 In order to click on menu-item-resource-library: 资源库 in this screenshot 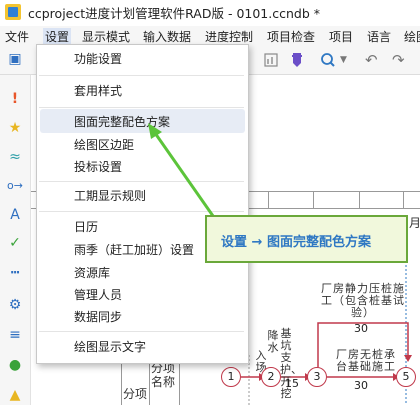, I will do `click(92, 273)`.